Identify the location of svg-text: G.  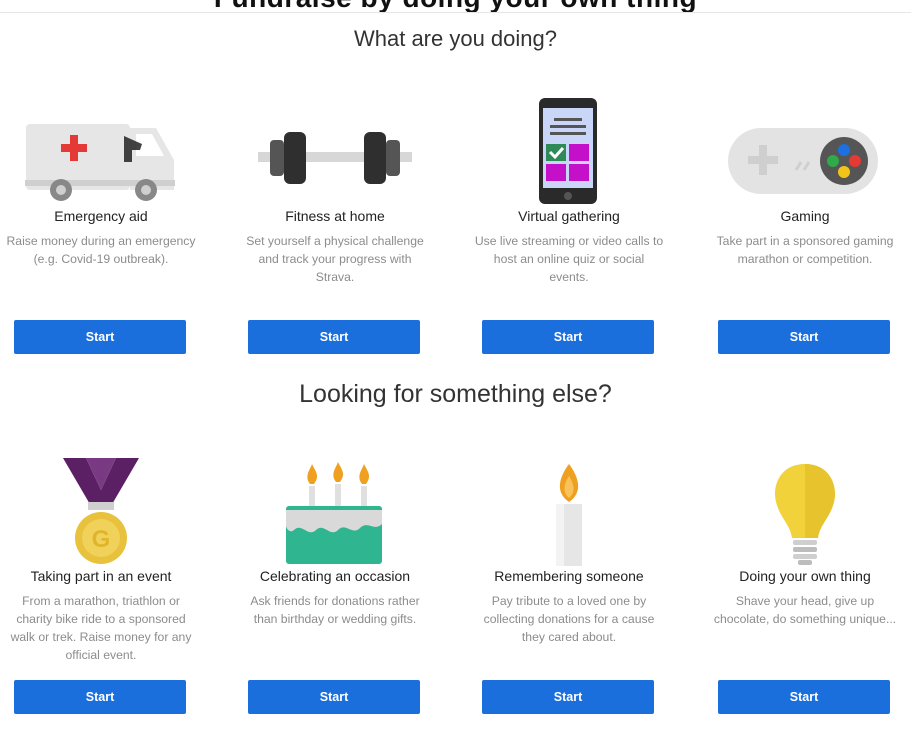
(101, 539).